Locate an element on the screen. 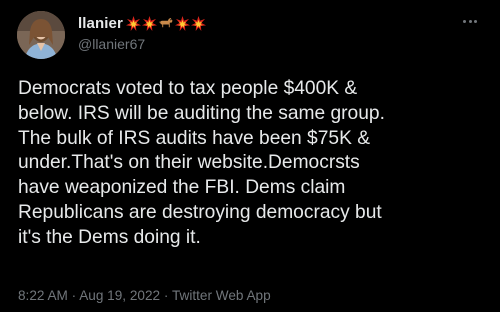 This screenshot has height=312, width=500. tweet-time: 8:22 AM is located at coordinates (43, 295).